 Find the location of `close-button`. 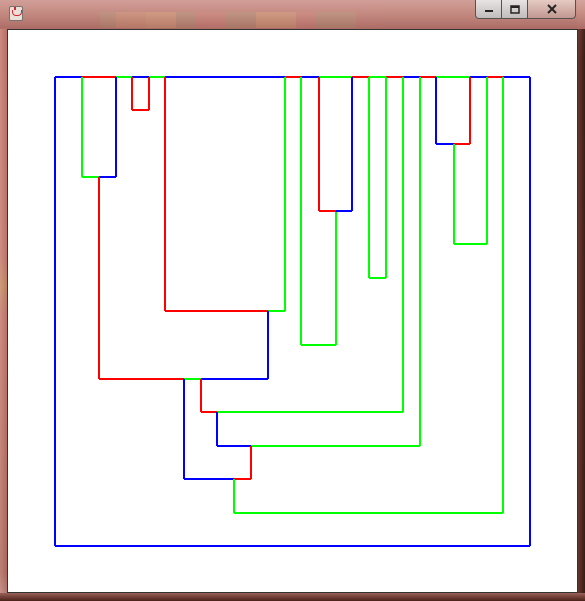

close-button is located at coordinates (552, 9).